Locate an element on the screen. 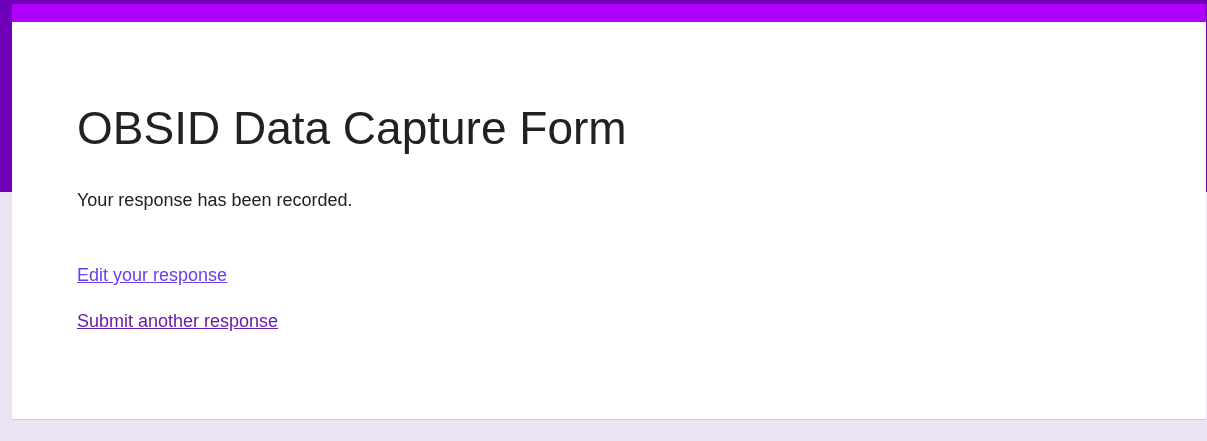 This screenshot has width=1207, height=441. form-title: OBSID Data Capture Form is located at coordinates (352, 128).